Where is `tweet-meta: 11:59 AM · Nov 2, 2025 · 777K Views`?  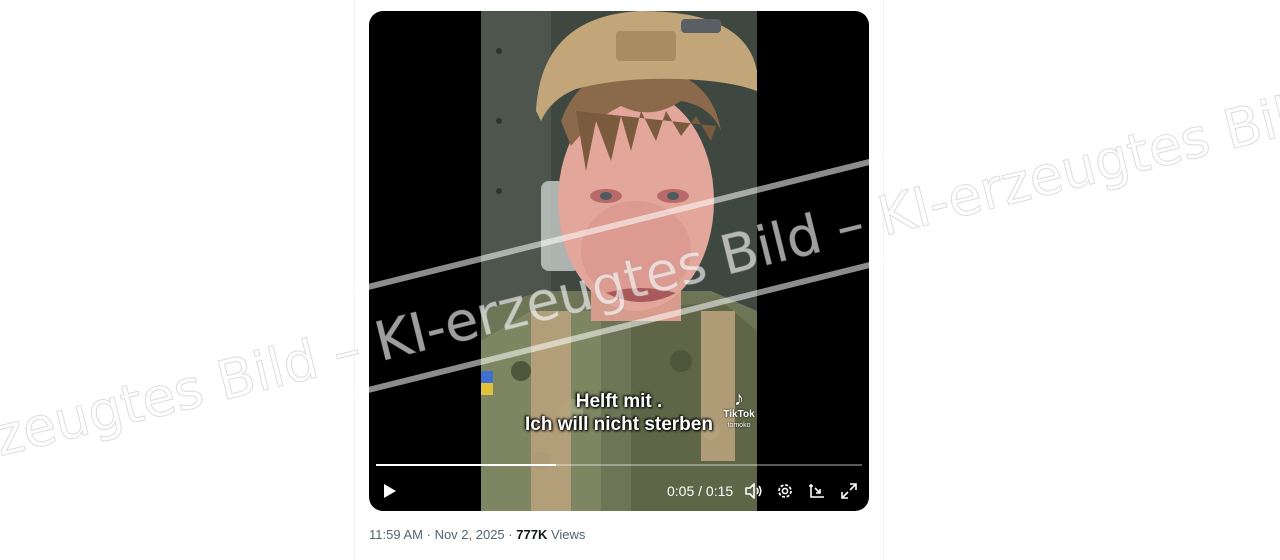 tweet-meta: 11:59 AM · Nov 2, 2025 · 777K Views is located at coordinates (477, 534).